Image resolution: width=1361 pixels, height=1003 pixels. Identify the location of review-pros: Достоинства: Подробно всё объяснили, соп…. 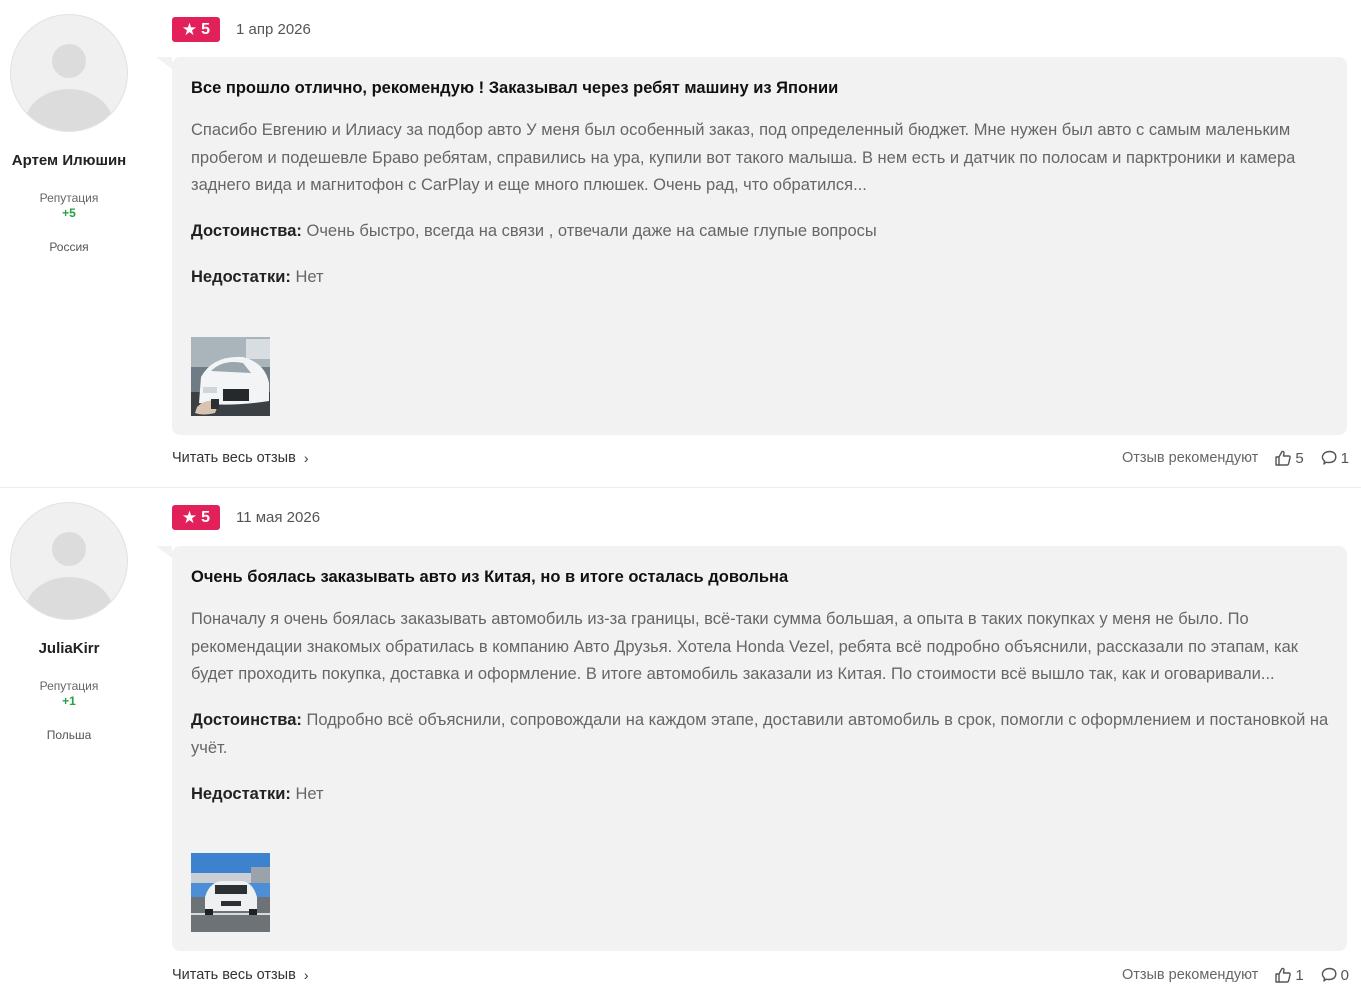
(761, 734).